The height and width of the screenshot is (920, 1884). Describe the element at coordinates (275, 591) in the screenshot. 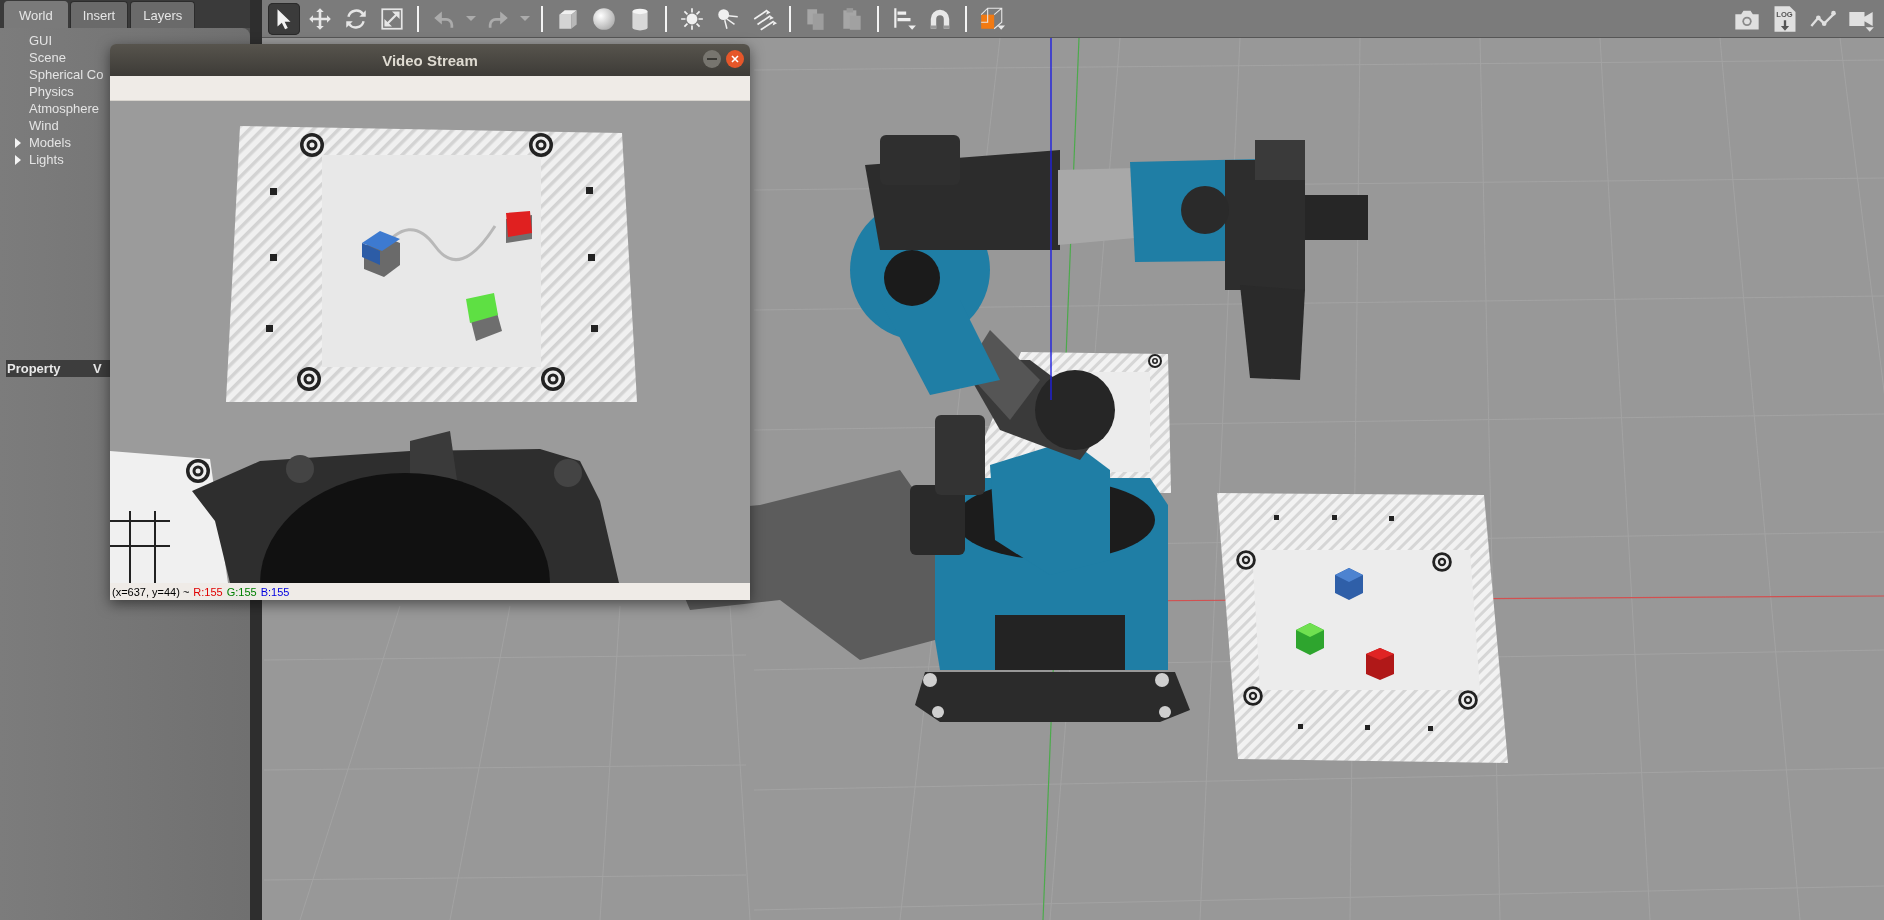

I see `status-text: B:155` at that location.